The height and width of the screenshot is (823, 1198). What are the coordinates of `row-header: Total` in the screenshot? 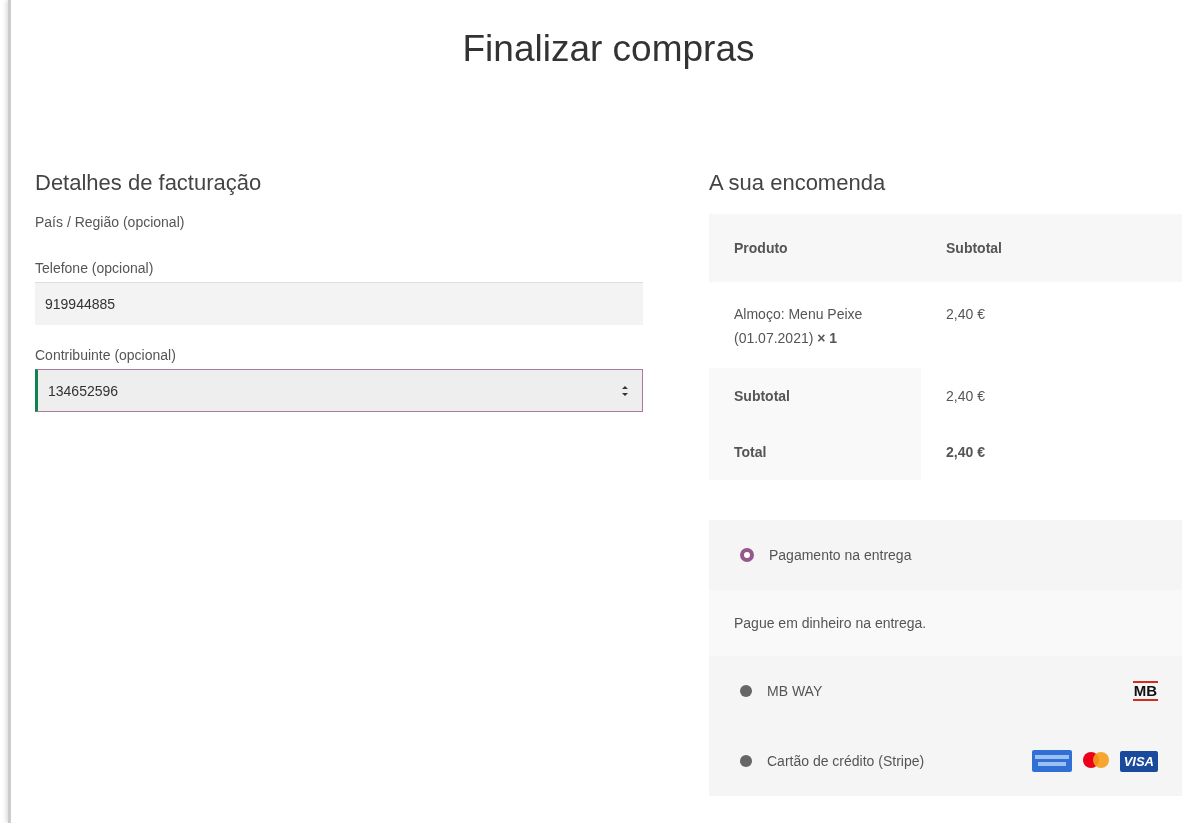 It's located at (815, 452).